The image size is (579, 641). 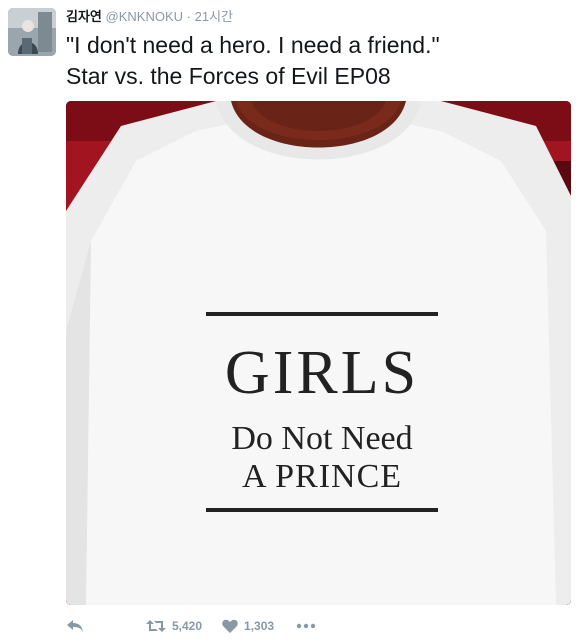 What do you see at coordinates (230, 626) in the screenshot?
I see `heart-icon` at bounding box center [230, 626].